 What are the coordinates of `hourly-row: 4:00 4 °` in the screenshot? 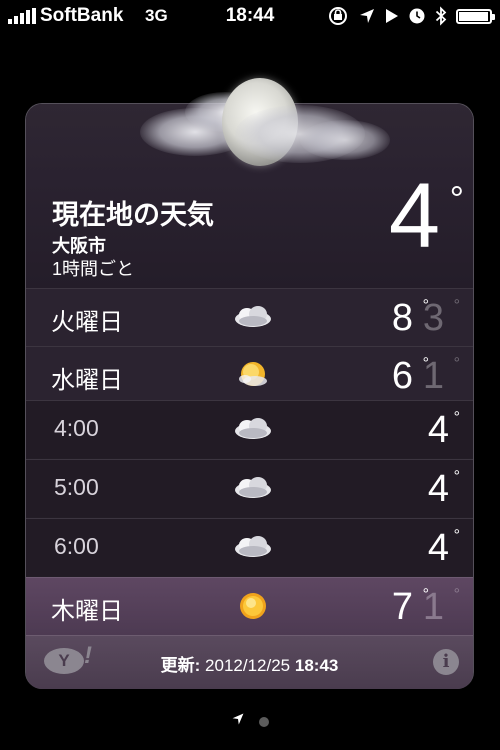 It's located at (249, 429).